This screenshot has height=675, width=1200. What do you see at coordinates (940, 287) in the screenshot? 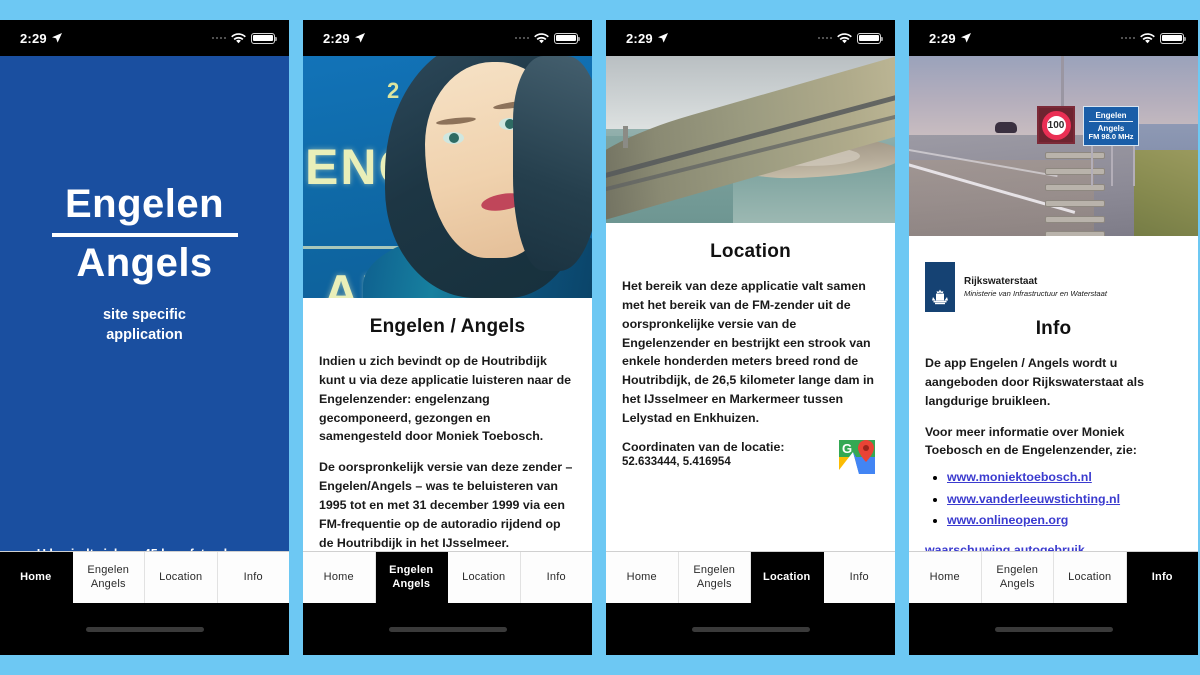
I see `logo-blue-bar` at bounding box center [940, 287].